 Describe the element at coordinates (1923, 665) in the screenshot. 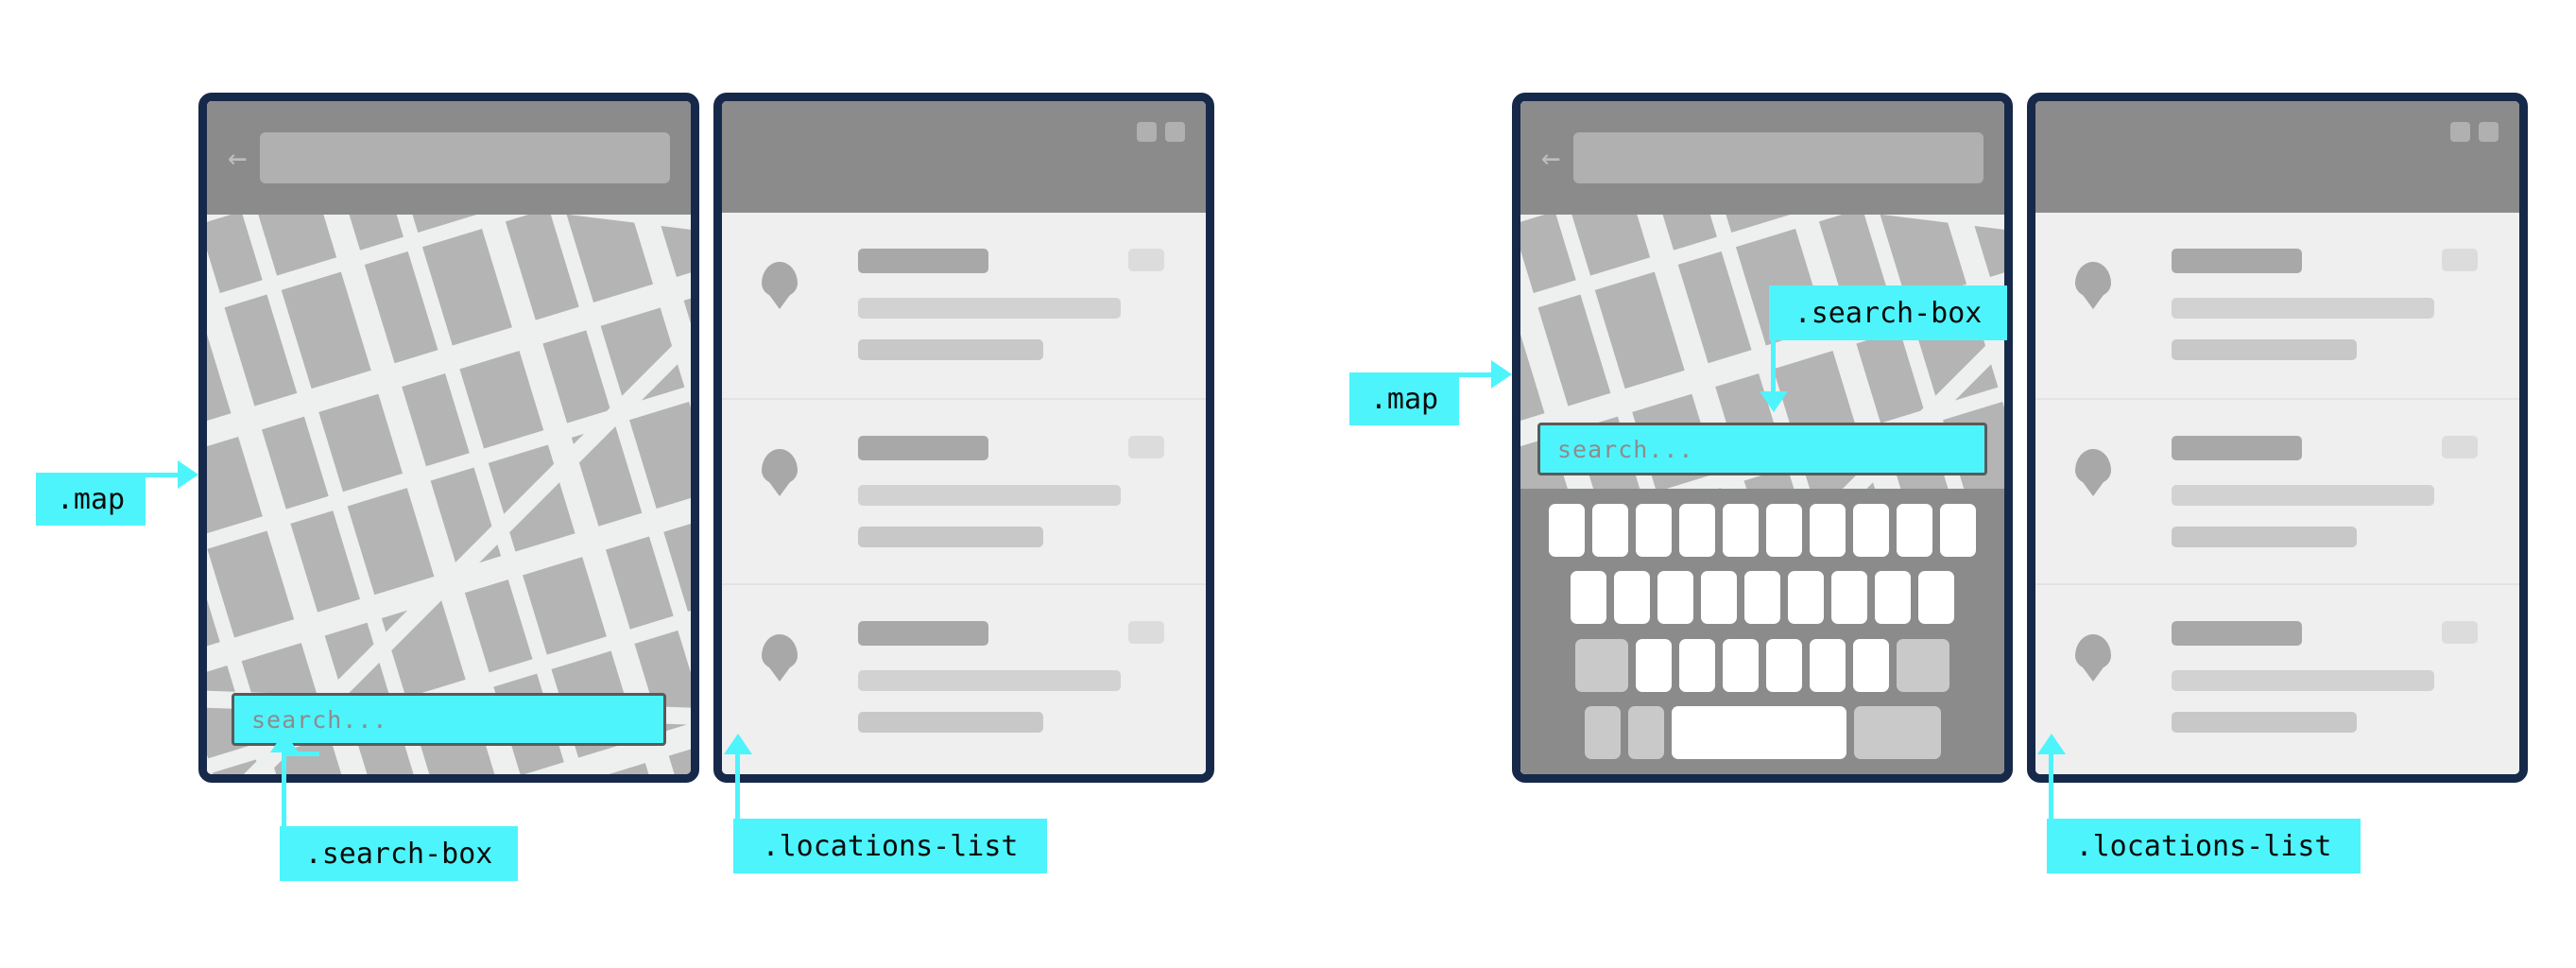

I see `backspace-key` at that location.